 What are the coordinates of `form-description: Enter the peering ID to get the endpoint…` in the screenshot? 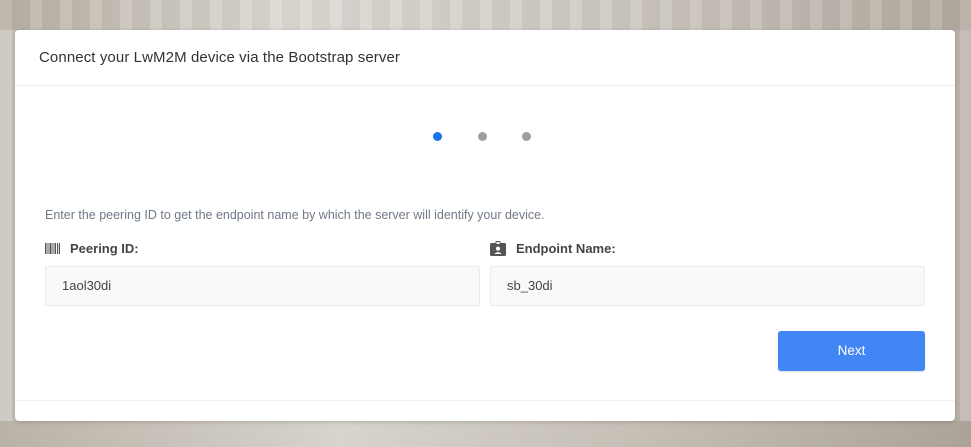 It's located at (295, 215).